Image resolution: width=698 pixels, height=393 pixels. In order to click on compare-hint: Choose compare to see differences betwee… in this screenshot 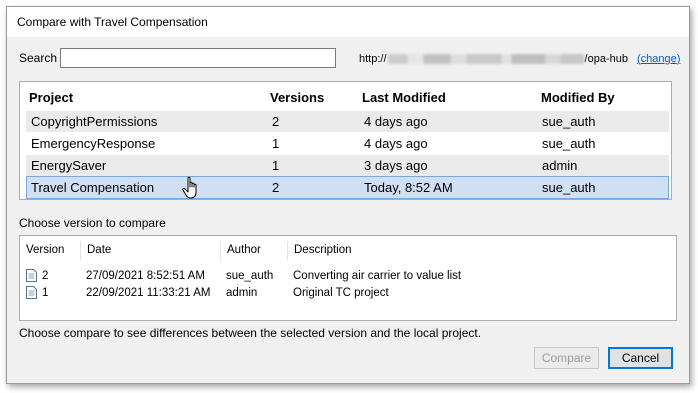, I will do `click(250, 333)`.